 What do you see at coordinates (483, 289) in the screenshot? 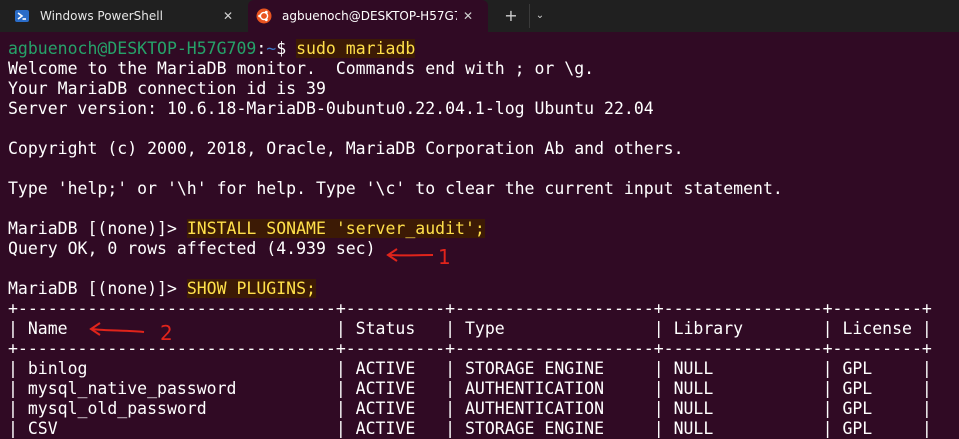
I see `show-command-line: MariaDB [(none)]> SHOW PLUGINS;` at bounding box center [483, 289].